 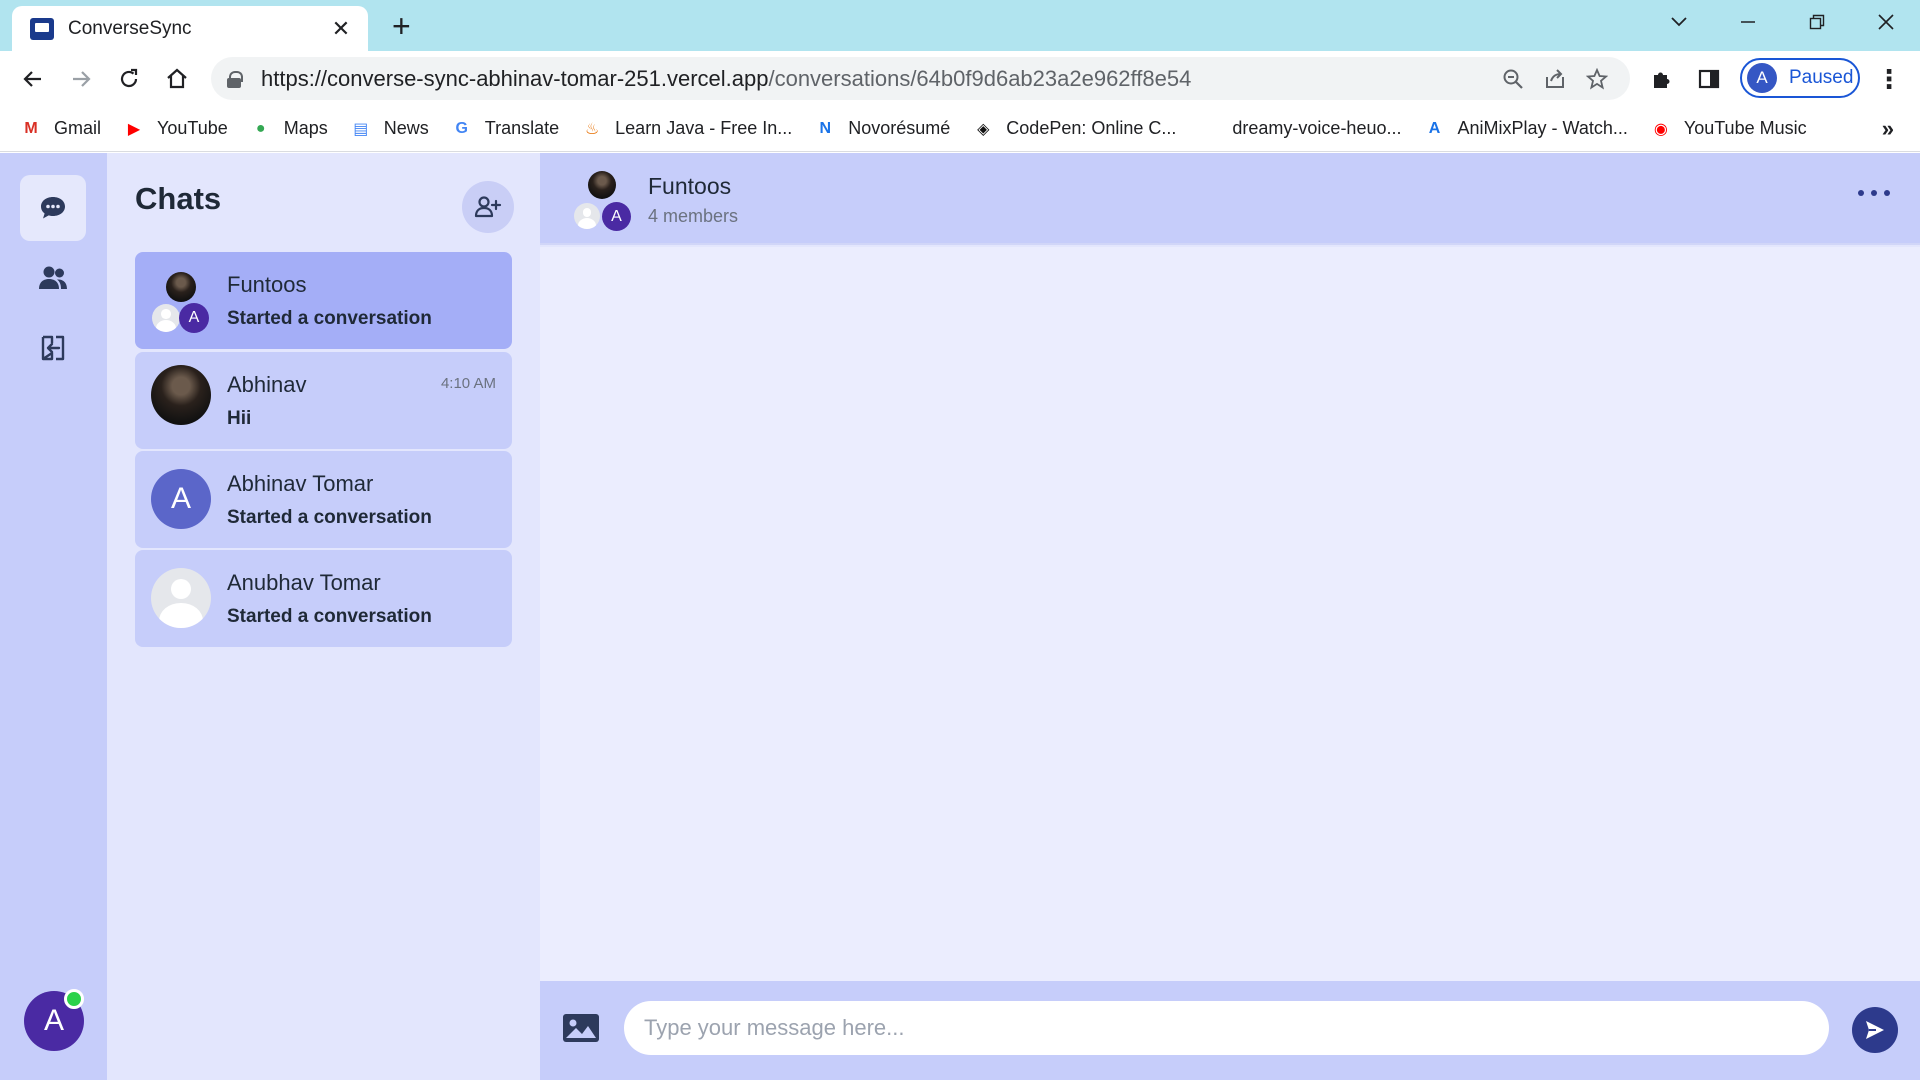 I want to click on reload-icon, so click(x=129, y=79).